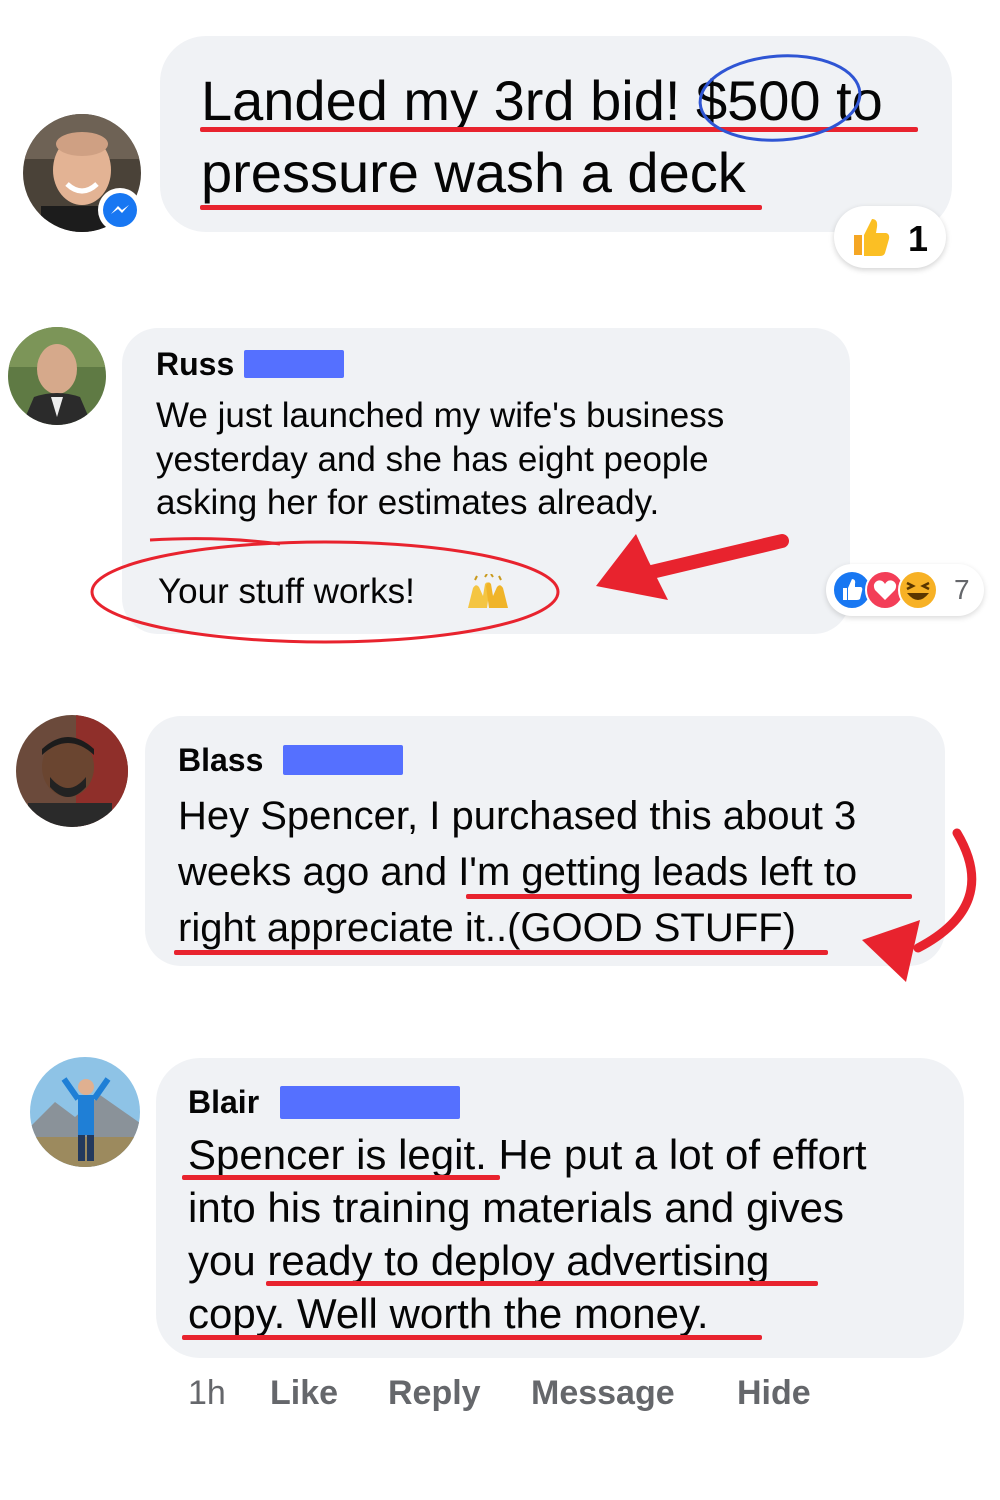 The width and height of the screenshot is (1000, 1500). I want to click on reactions-count: 7, so click(962, 589).